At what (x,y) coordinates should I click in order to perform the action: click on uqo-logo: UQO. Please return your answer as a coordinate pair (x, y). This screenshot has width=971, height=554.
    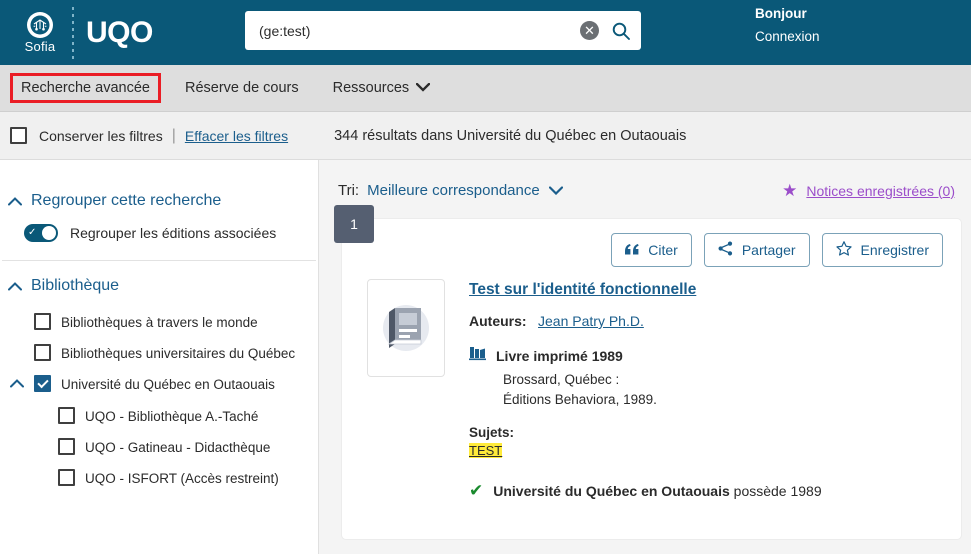
    Looking at the image, I should click on (119, 32).